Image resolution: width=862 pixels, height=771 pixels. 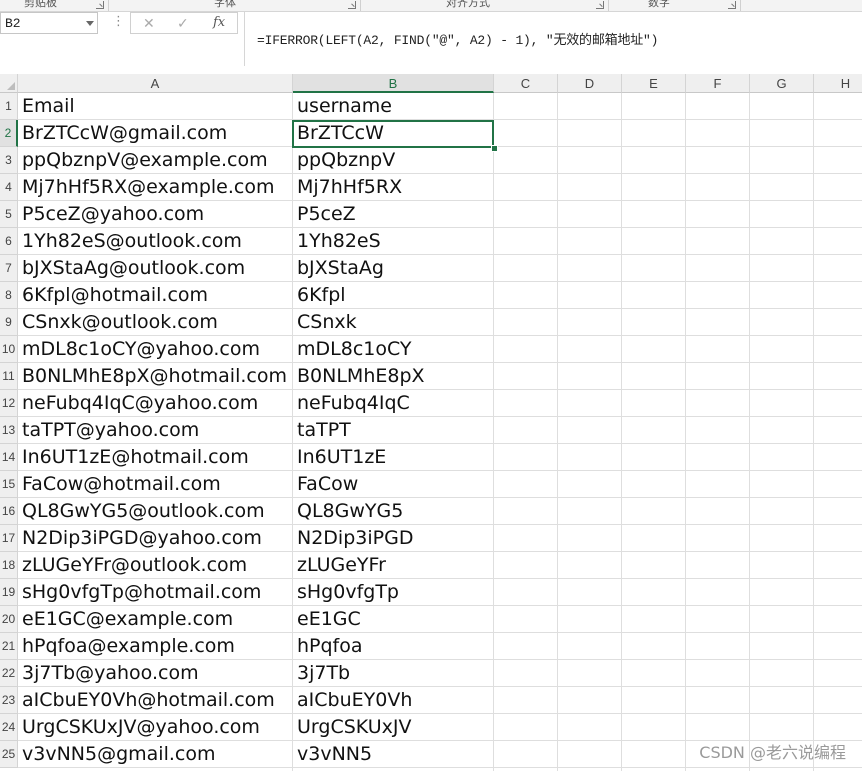 I want to click on cell-b7: bJXStaAg, so click(x=340, y=268).